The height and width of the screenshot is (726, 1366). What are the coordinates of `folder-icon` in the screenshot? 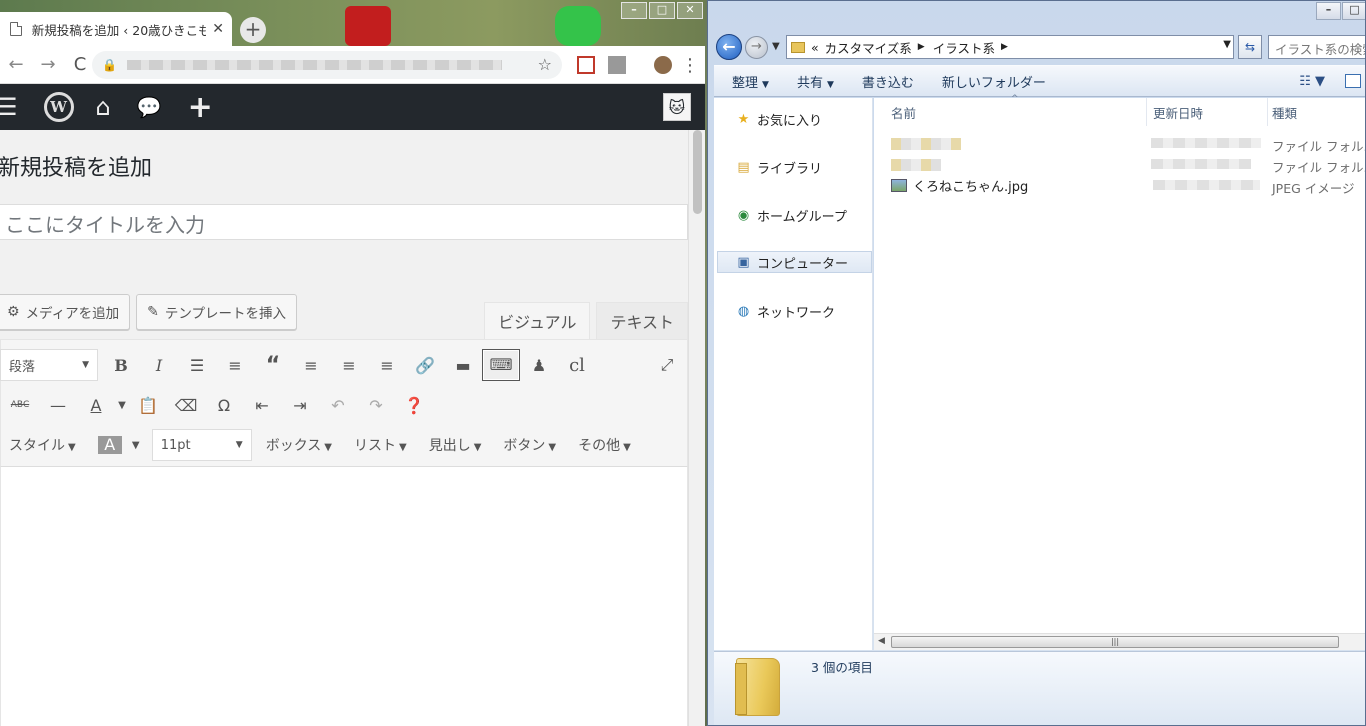 It's located at (798, 47).